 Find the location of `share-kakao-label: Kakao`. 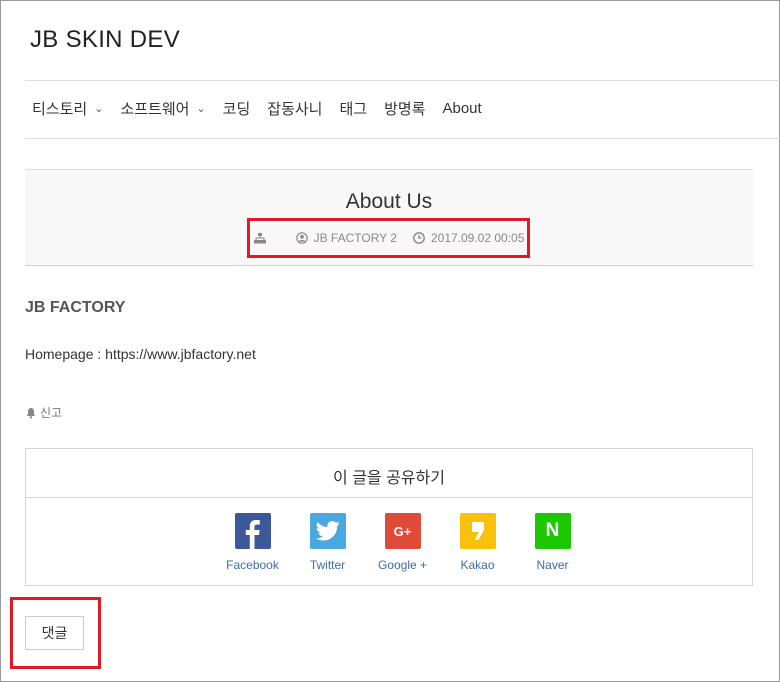

share-kakao-label: Kakao is located at coordinates (477, 565).